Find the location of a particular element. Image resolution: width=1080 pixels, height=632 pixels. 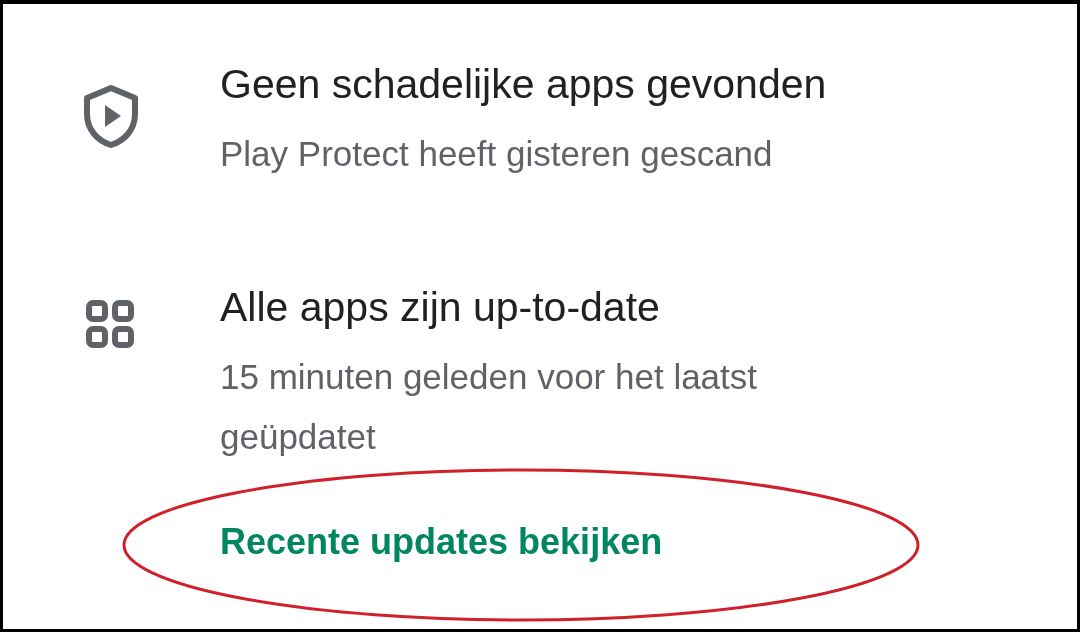

view-updates-link: Recente updates bekijken is located at coordinates (441, 542).